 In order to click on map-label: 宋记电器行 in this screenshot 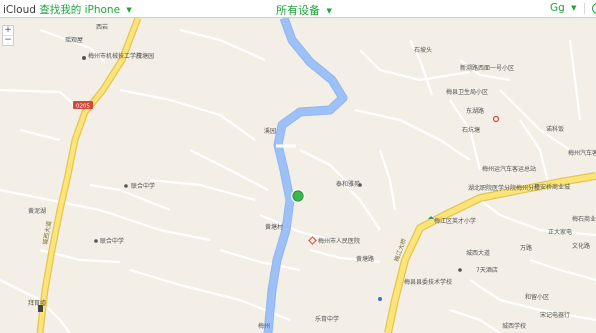, I will do `click(555, 315)`.